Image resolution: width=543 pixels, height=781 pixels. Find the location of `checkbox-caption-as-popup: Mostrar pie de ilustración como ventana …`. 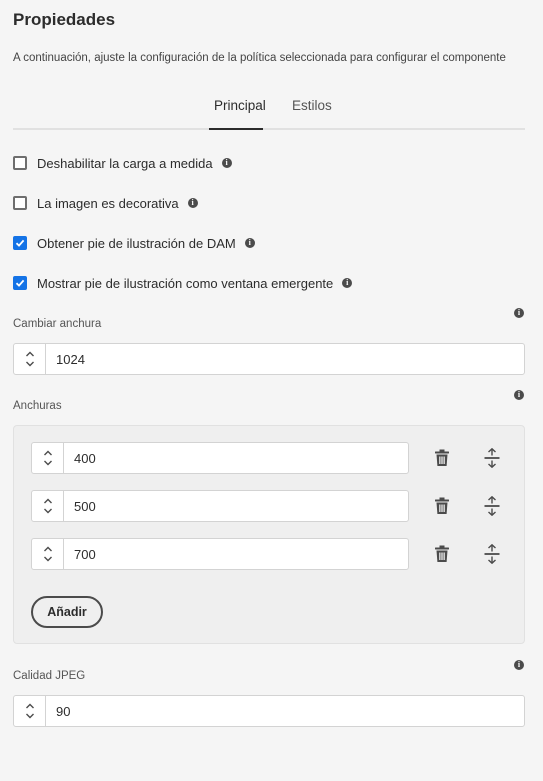

checkbox-caption-as-popup: Mostrar pie de ilustración como ventana … is located at coordinates (183, 283).